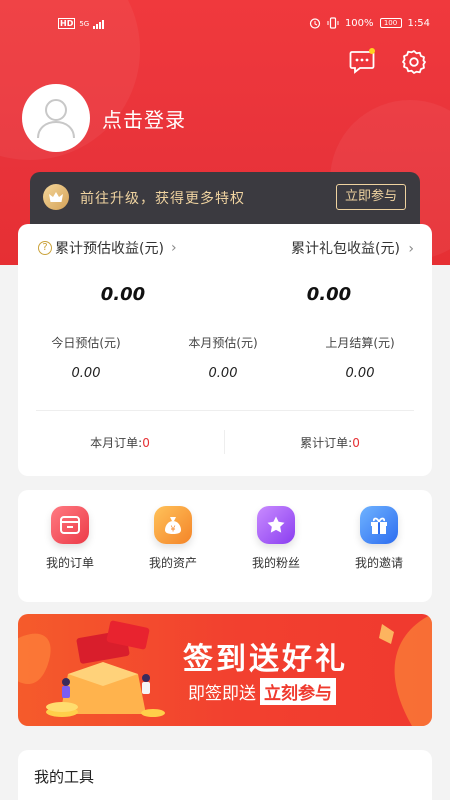 The height and width of the screenshot is (800, 450). I want to click on total-orders-label: 累计订单:, so click(326, 443).